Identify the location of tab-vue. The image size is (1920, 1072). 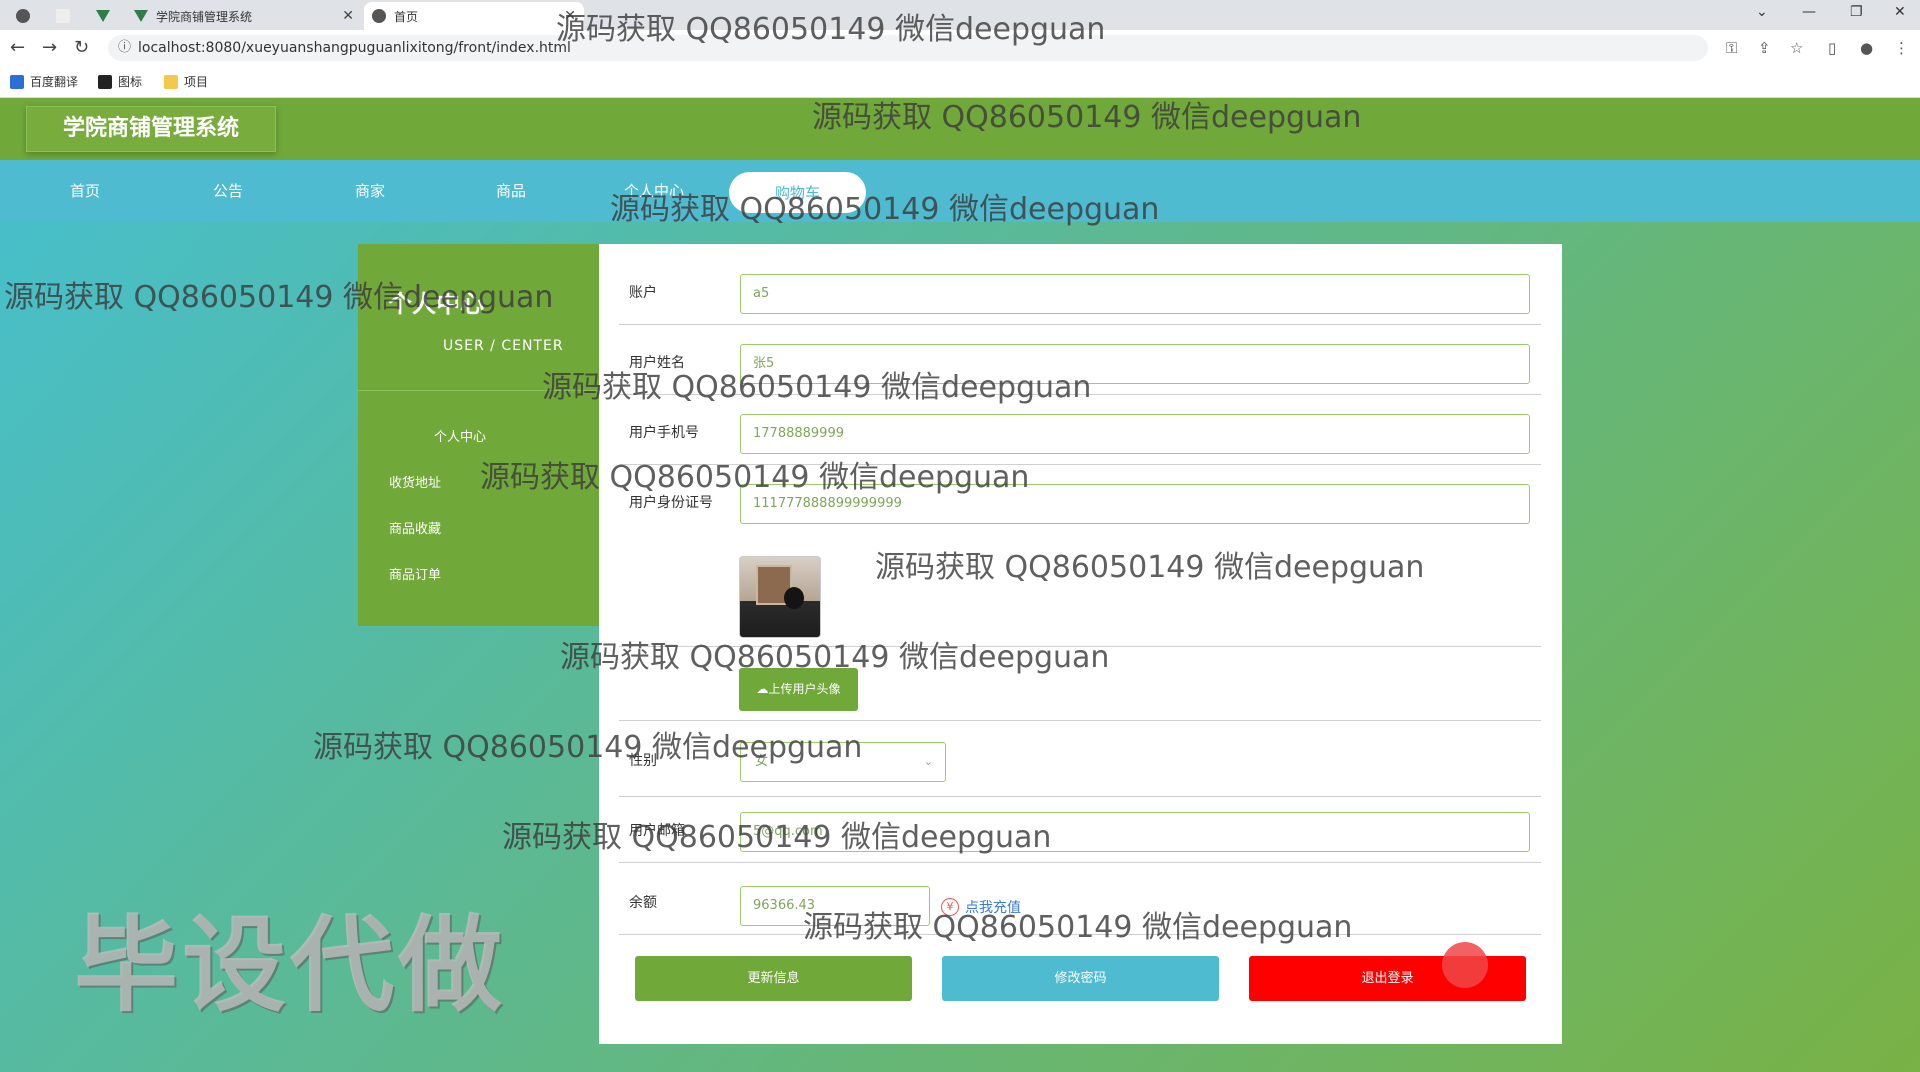
(107, 16).